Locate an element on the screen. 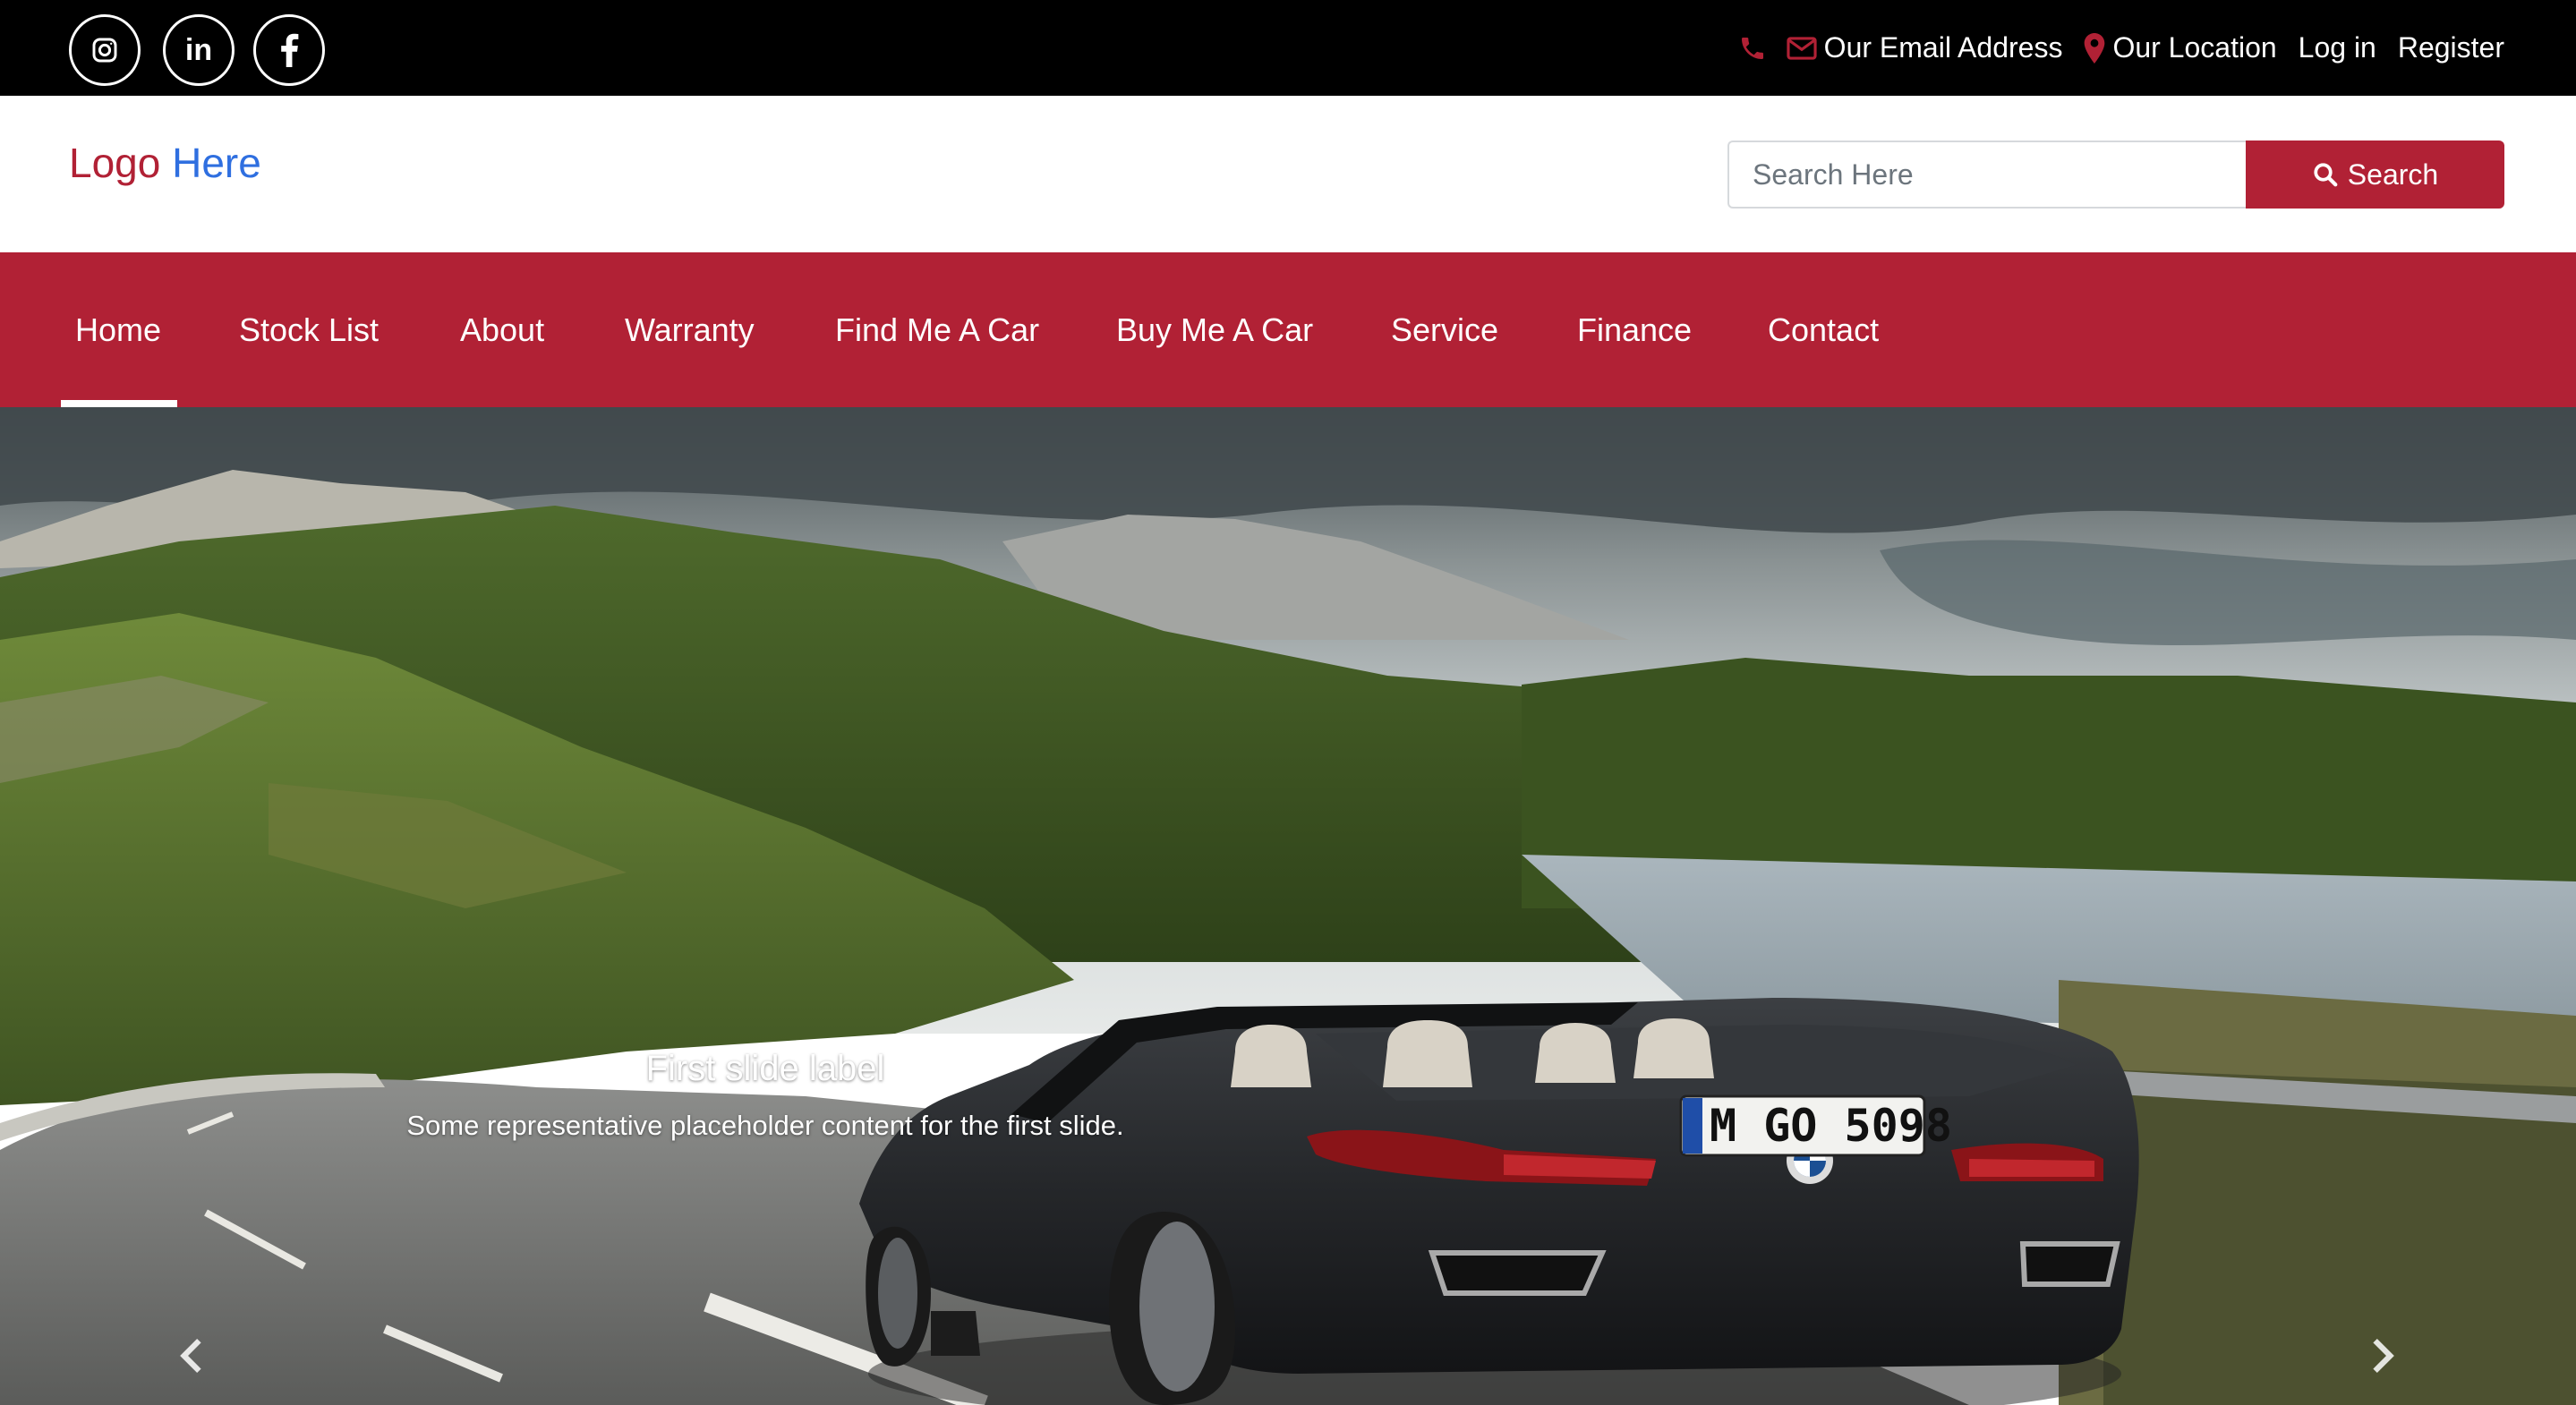 The width and height of the screenshot is (2576, 1405). location-link: Our Location is located at coordinates (2180, 47).